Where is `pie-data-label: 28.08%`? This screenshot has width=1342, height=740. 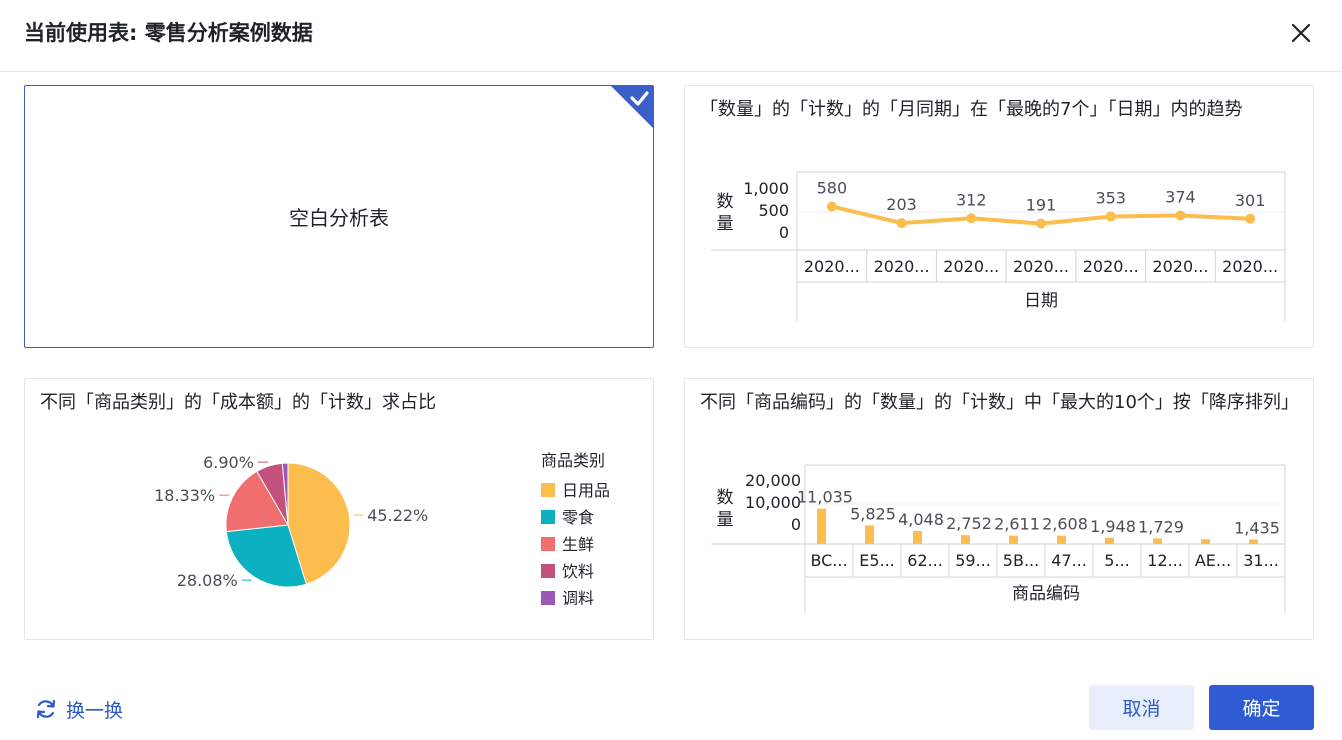 pie-data-label: 28.08% is located at coordinates (207, 580).